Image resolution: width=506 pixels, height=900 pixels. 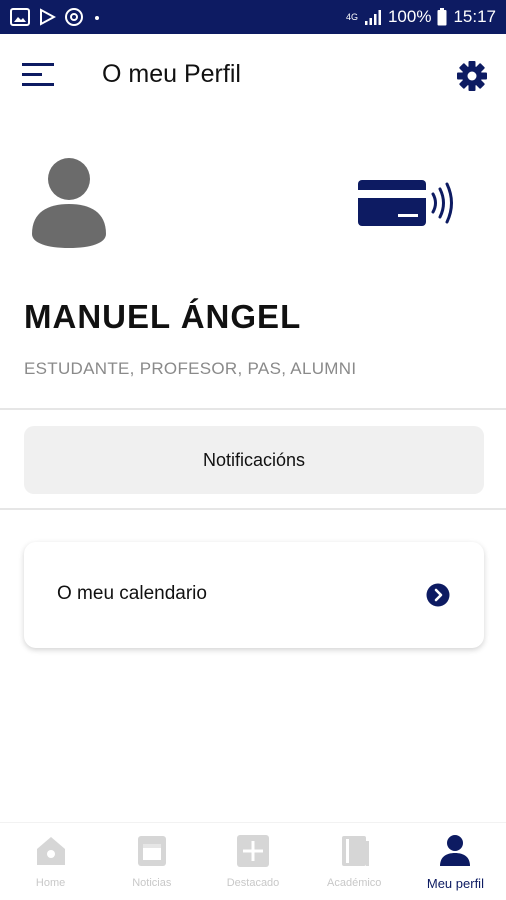 I want to click on sync-notification-icon, so click(x=74, y=17).